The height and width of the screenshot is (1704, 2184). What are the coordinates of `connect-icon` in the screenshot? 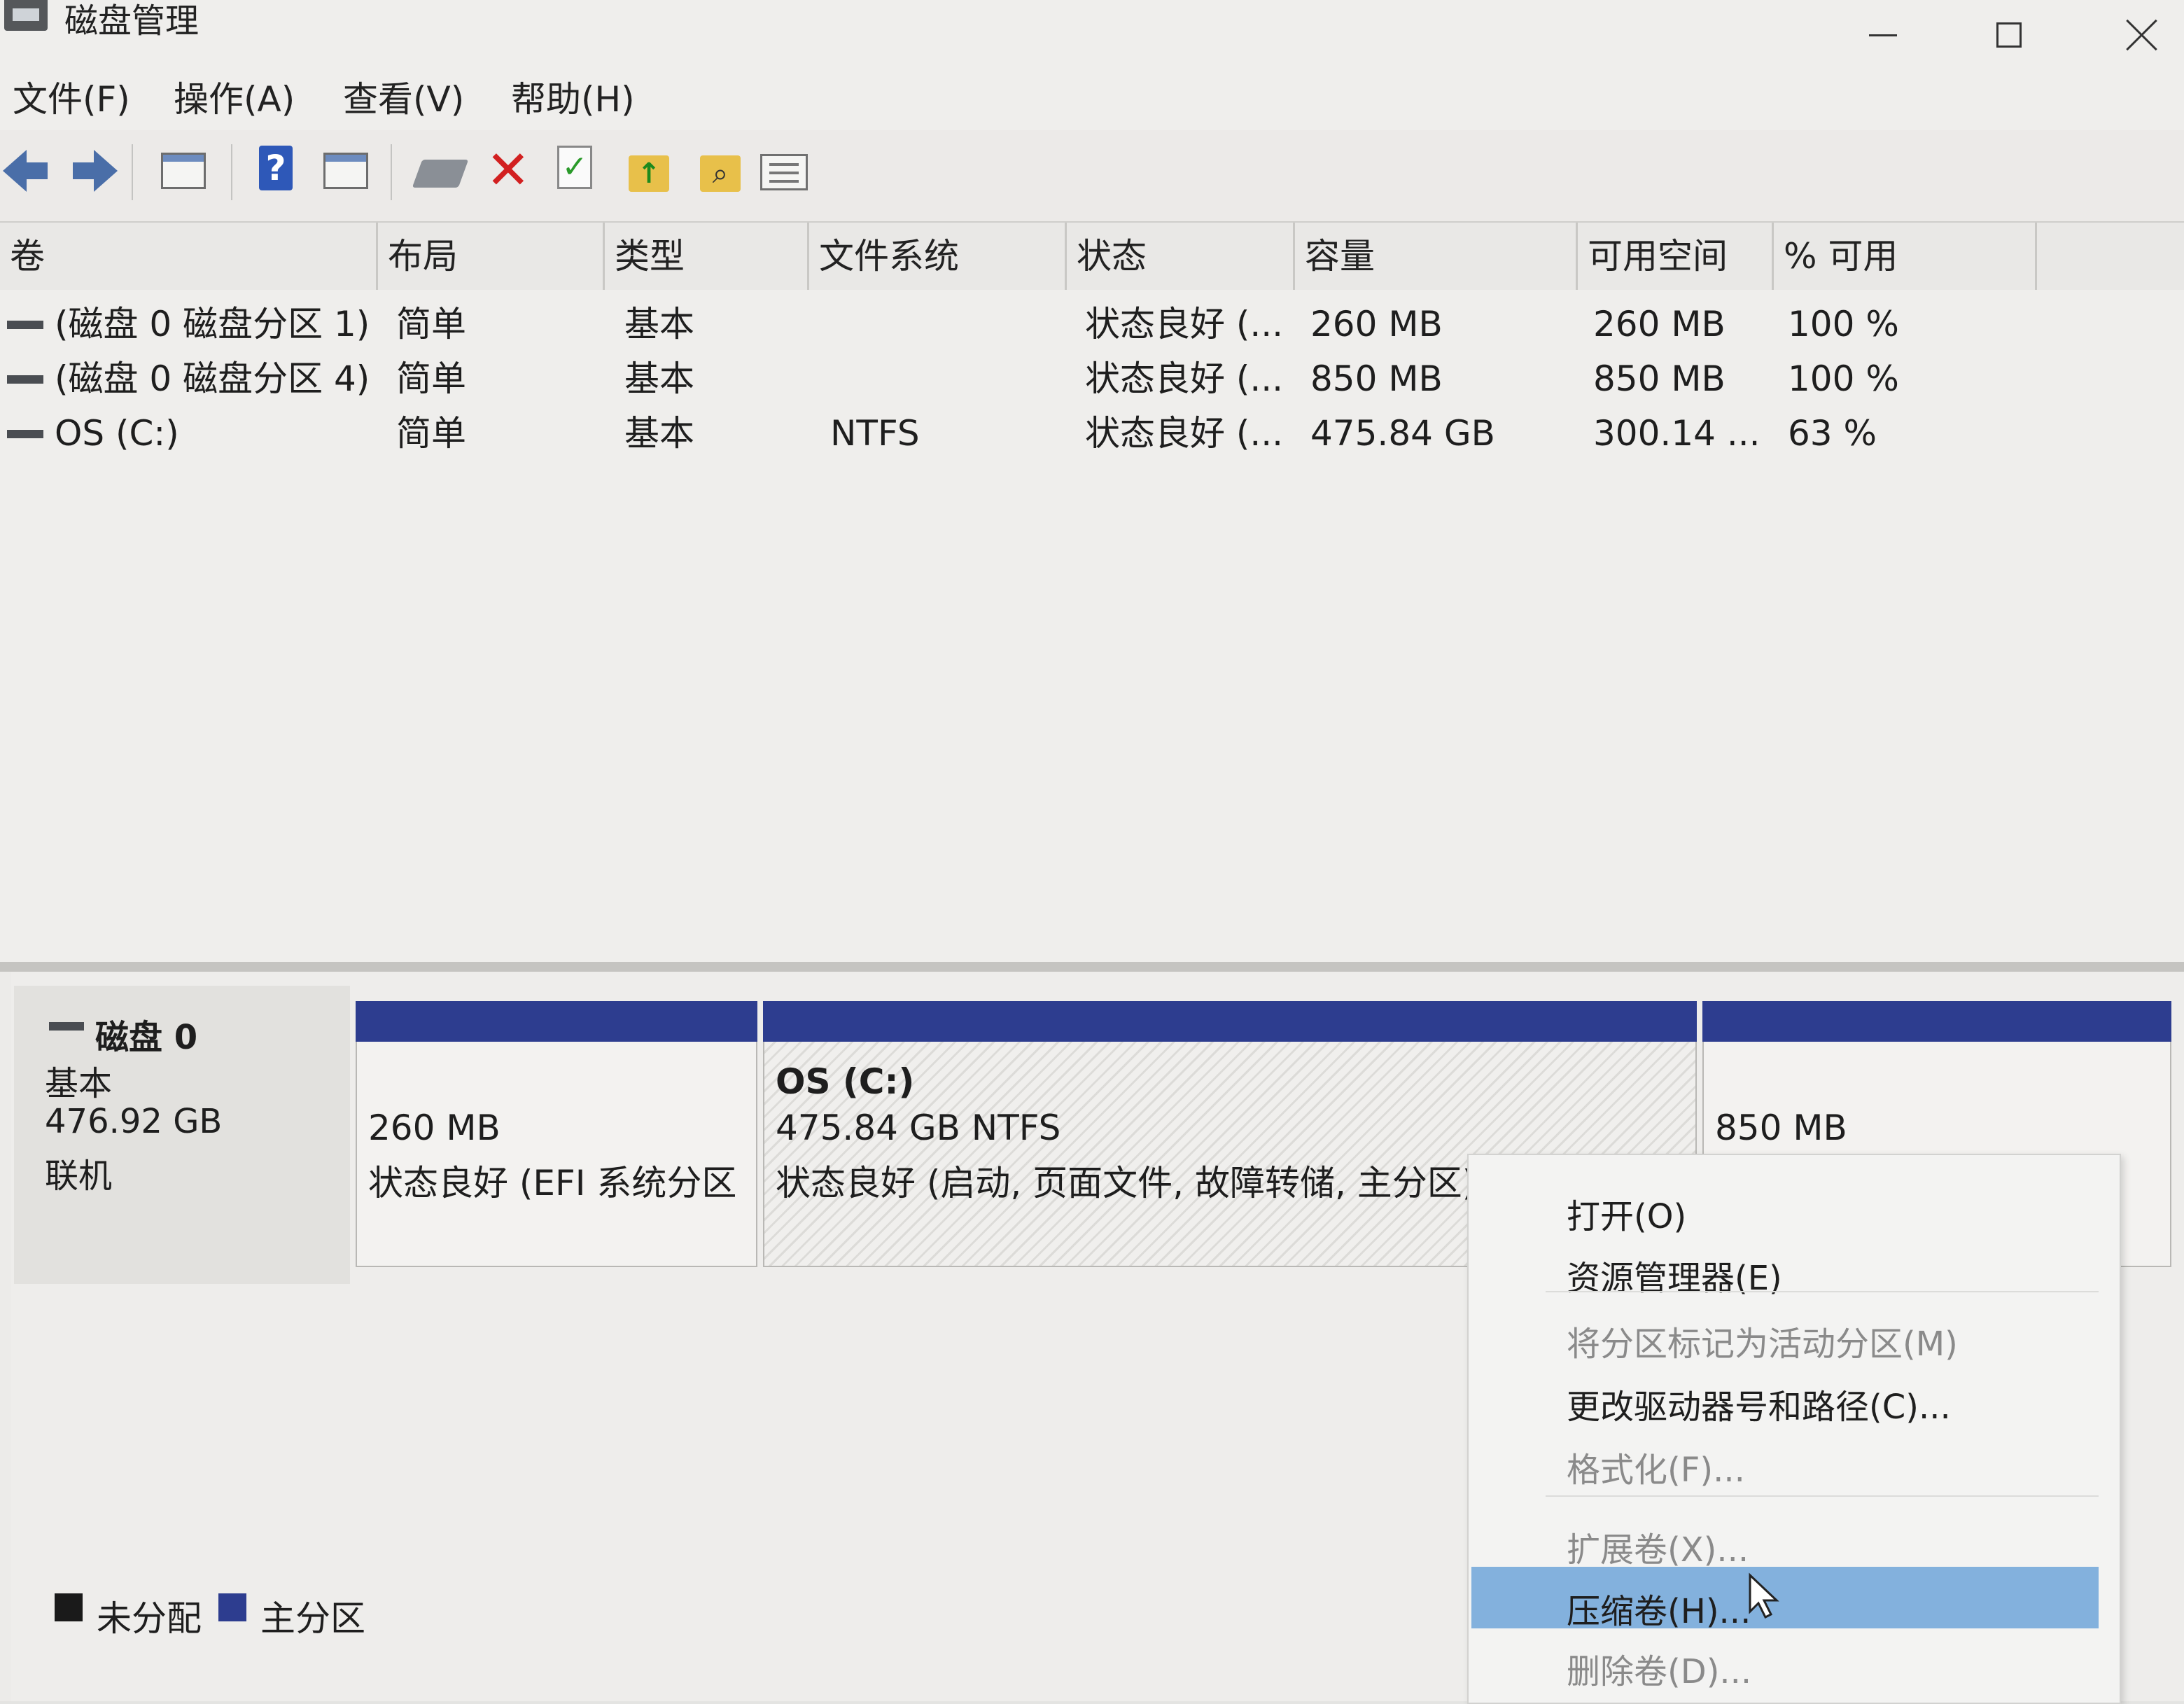 It's located at (440, 174).